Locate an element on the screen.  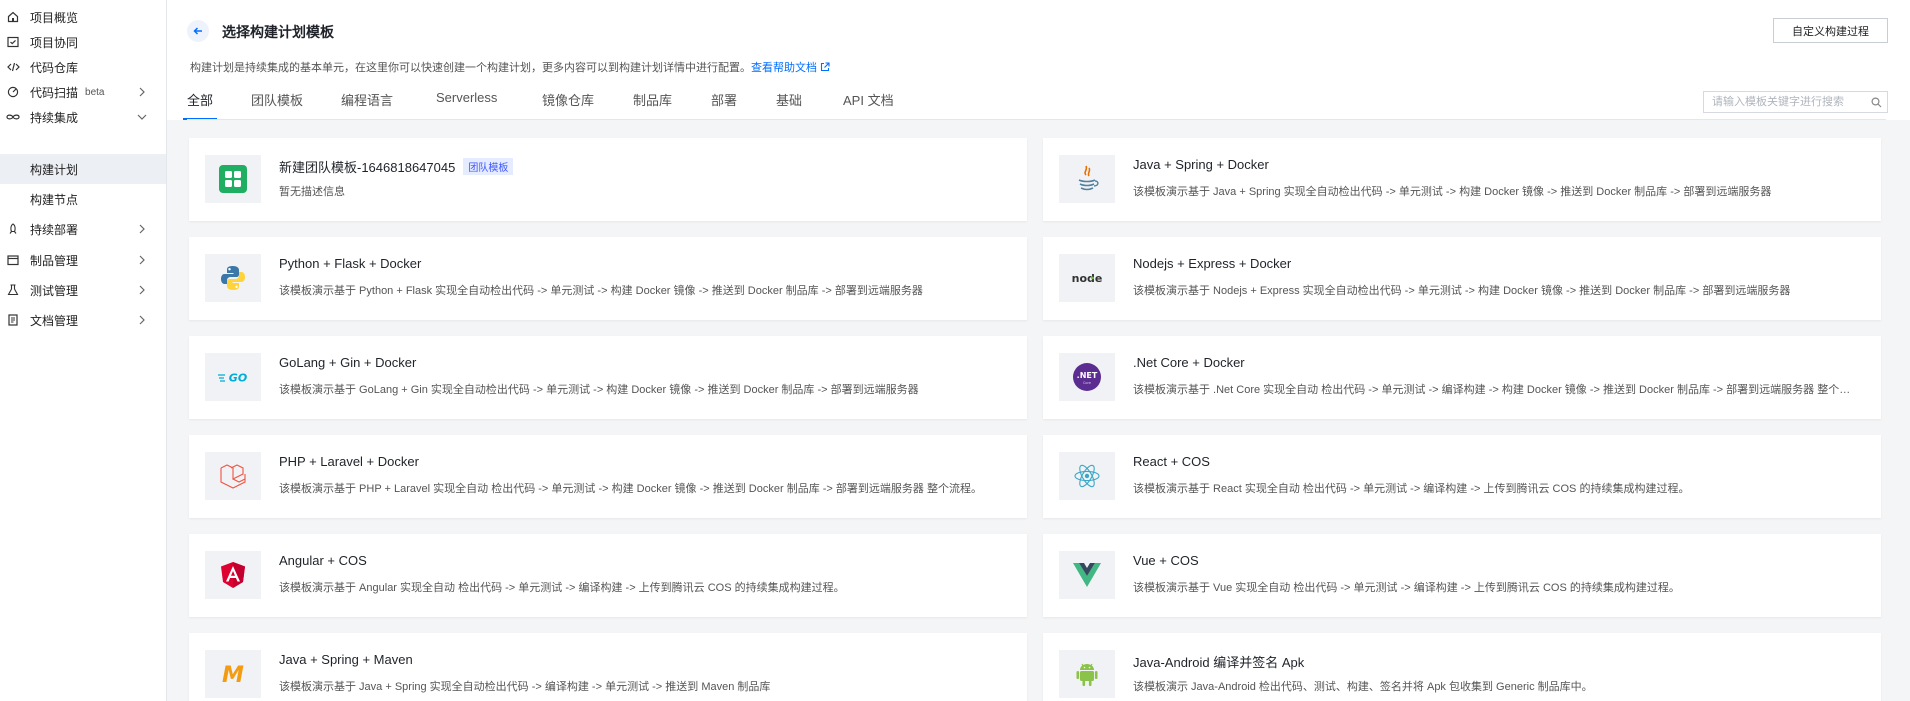
tab-artifact-repo: 制品库 is located at coordinates (652, 105).